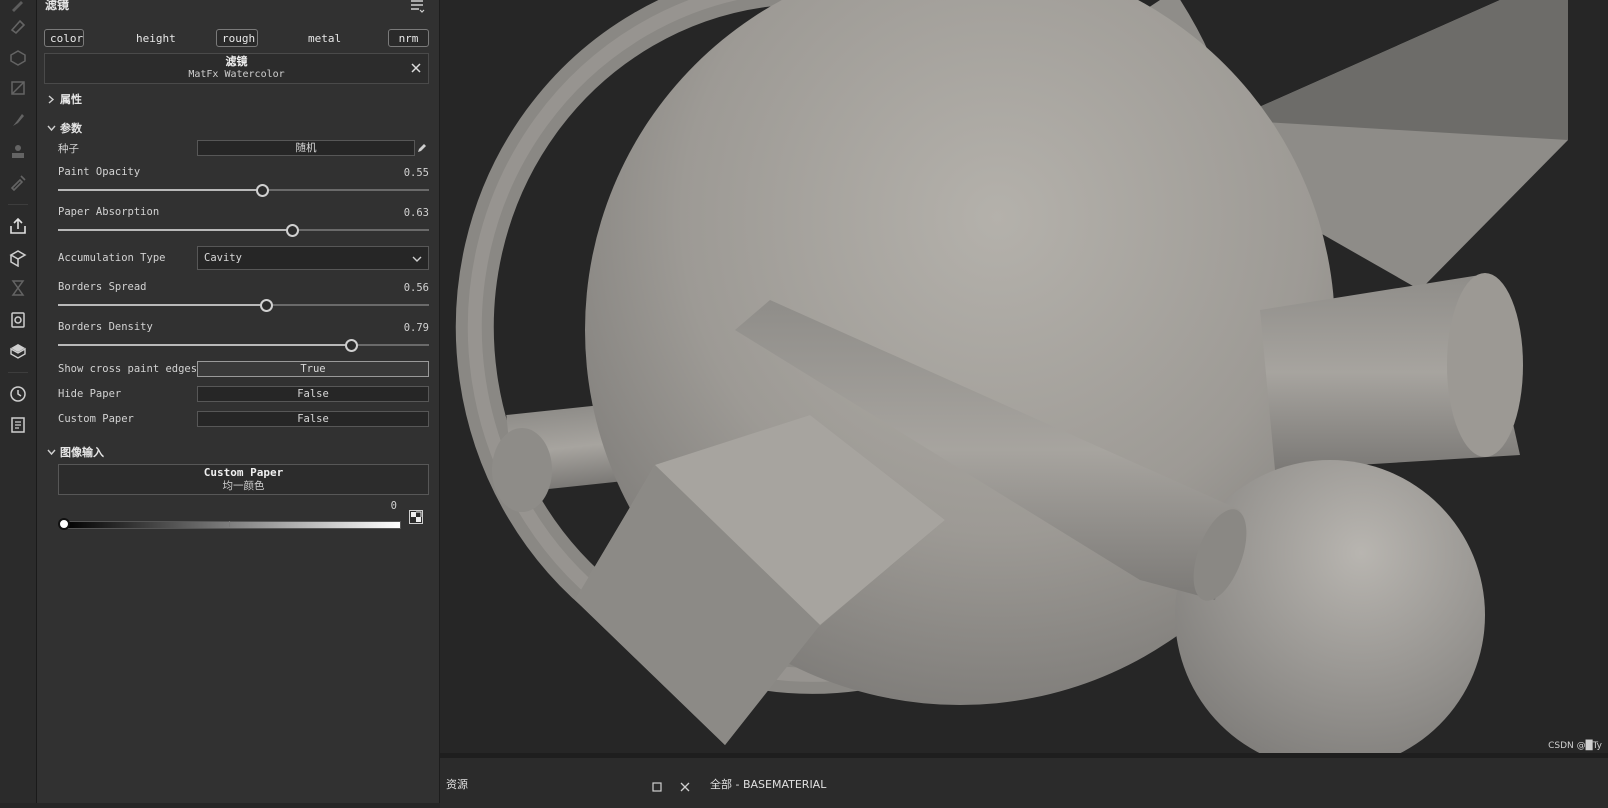 The width and height of the screenshot is (1608, 808). What do you see at coordinates (18, 58) in the screenshot?
I see `projection-icon` at bounding box center [18, 58].